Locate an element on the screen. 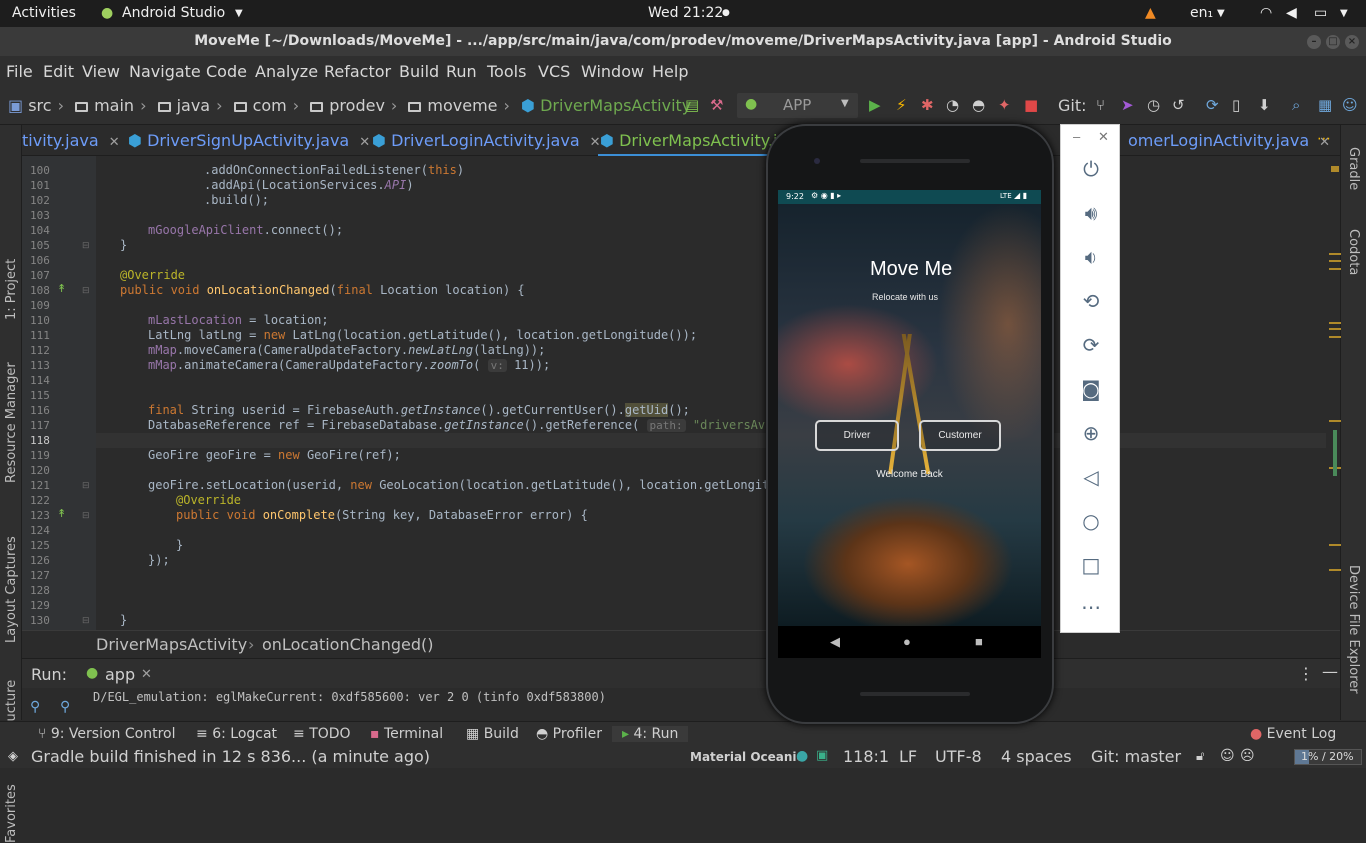 The height and width of the screenshot is (843, 1366). zoom-icon: ⊕ is located at coordinates (1091, 433).